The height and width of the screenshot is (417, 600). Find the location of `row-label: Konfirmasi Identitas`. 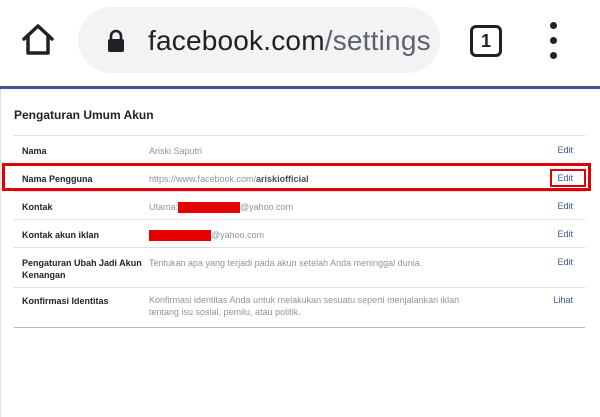

row-label: Konfirmasi Identitas is located at coordinates (65, 301).